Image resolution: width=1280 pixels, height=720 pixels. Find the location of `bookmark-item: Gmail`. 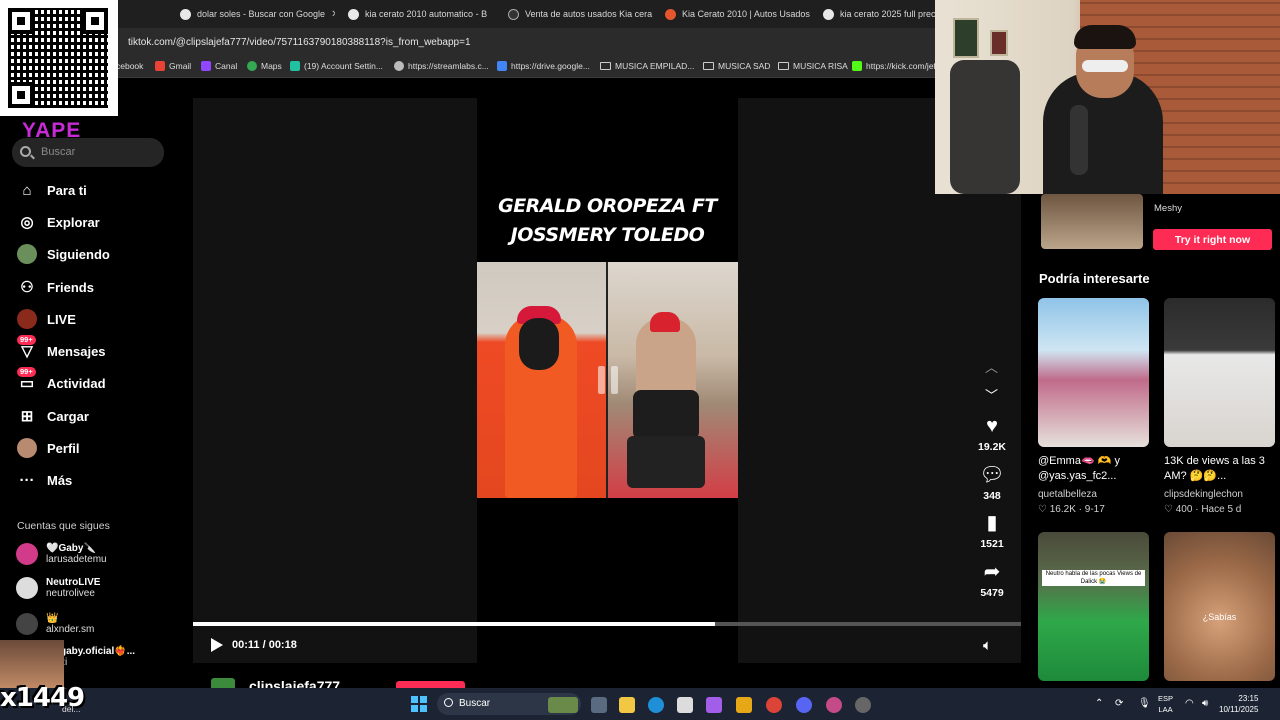

bookmark-item: Gmail is located at coordinates (173, 66).